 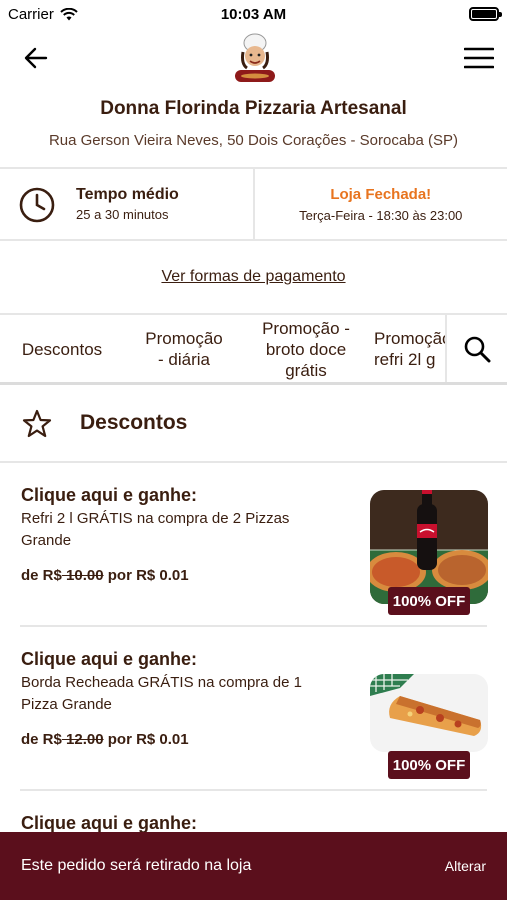 What do you see at coordinates (485, 14) in the screenshot?
I see `battery-icon` at bounding box center [485, 14].